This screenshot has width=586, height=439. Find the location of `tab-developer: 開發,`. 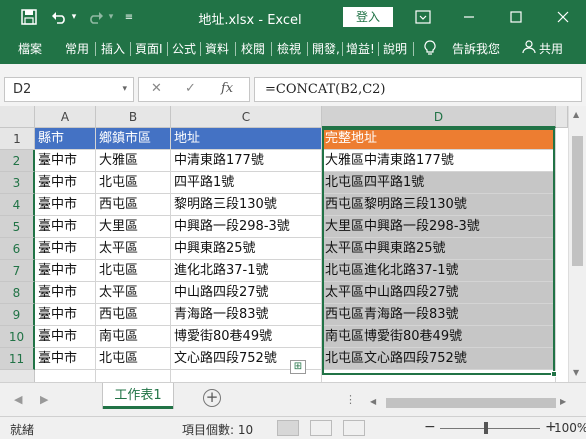

tab-developer: 開發, is located at coordinates (326, 49).